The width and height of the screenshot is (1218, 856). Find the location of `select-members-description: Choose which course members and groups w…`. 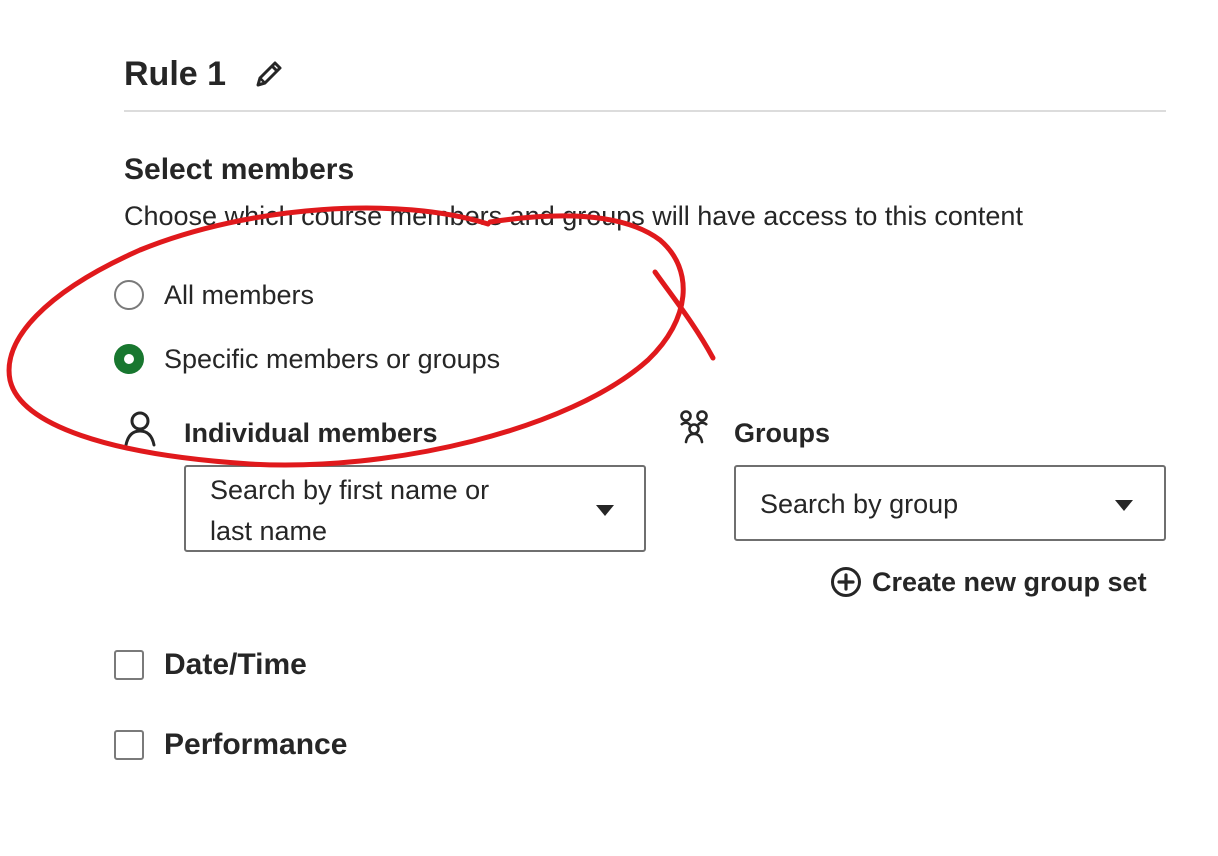

select-members-description: Choose which course members and groups w… is located at coordinates (573, 216).